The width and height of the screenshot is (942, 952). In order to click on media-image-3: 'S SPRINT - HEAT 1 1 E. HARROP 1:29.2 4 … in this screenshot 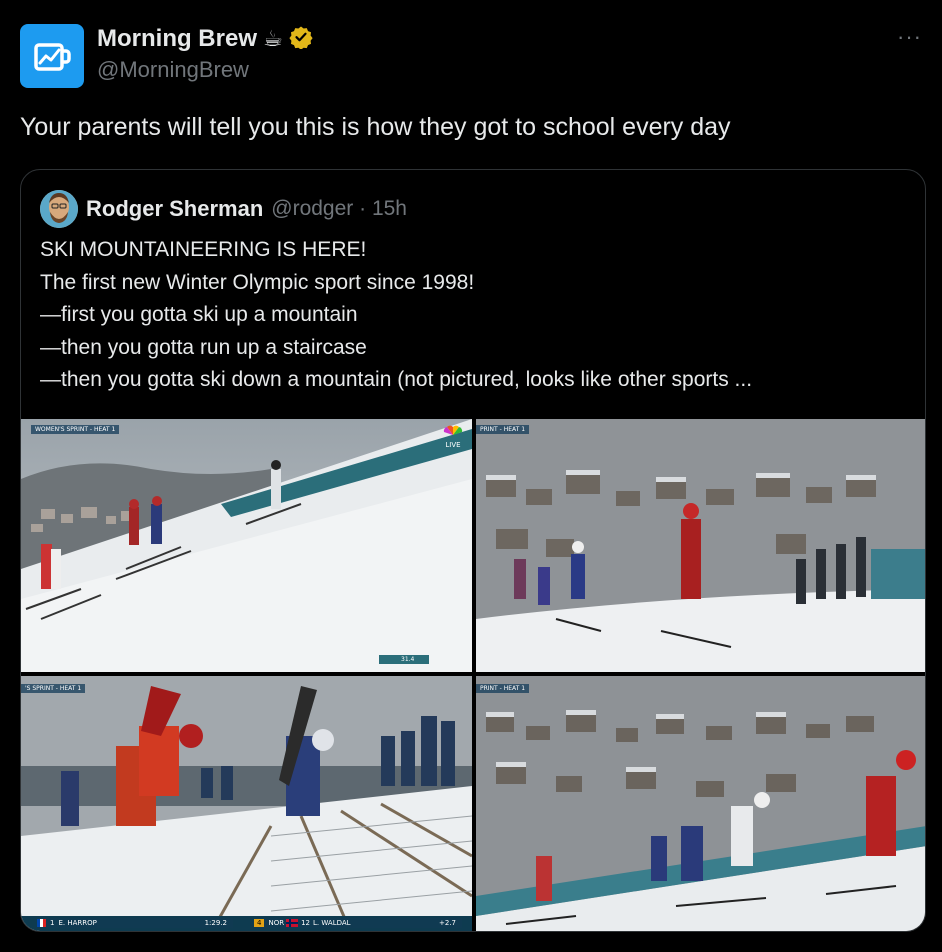, I will do `click(246, 803)`.